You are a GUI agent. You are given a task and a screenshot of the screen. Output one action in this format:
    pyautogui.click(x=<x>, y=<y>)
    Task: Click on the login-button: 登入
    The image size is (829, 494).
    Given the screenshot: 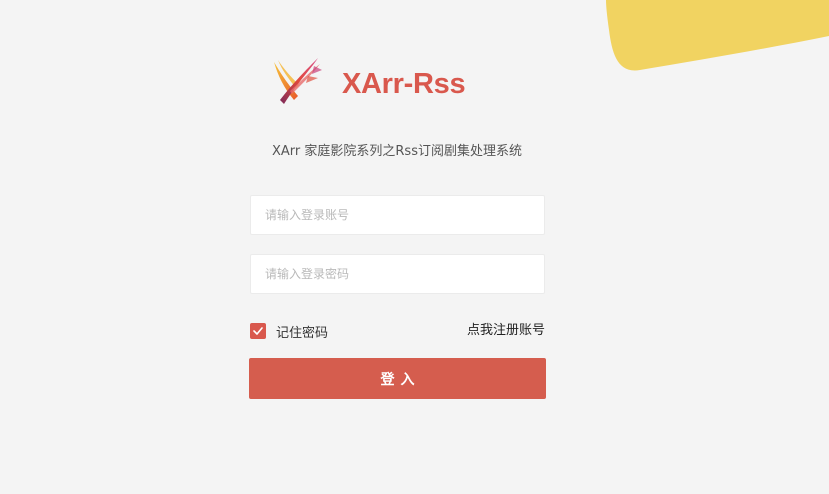 What is the action you would take?
    pyautogui.click(x=397, y=378)
    